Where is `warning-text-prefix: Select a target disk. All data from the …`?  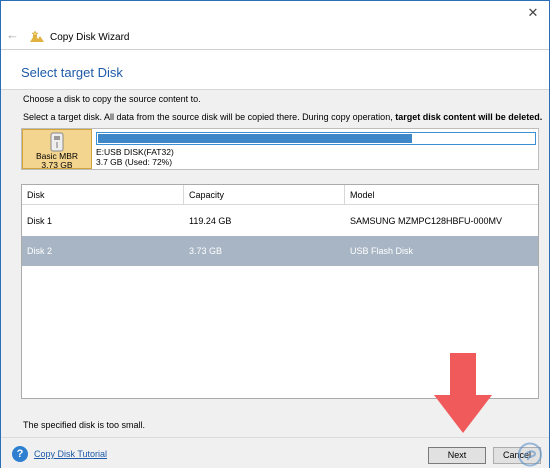 warning-text-prefix: Select a target disk. All data from the … is located at coordinates (209, 117).